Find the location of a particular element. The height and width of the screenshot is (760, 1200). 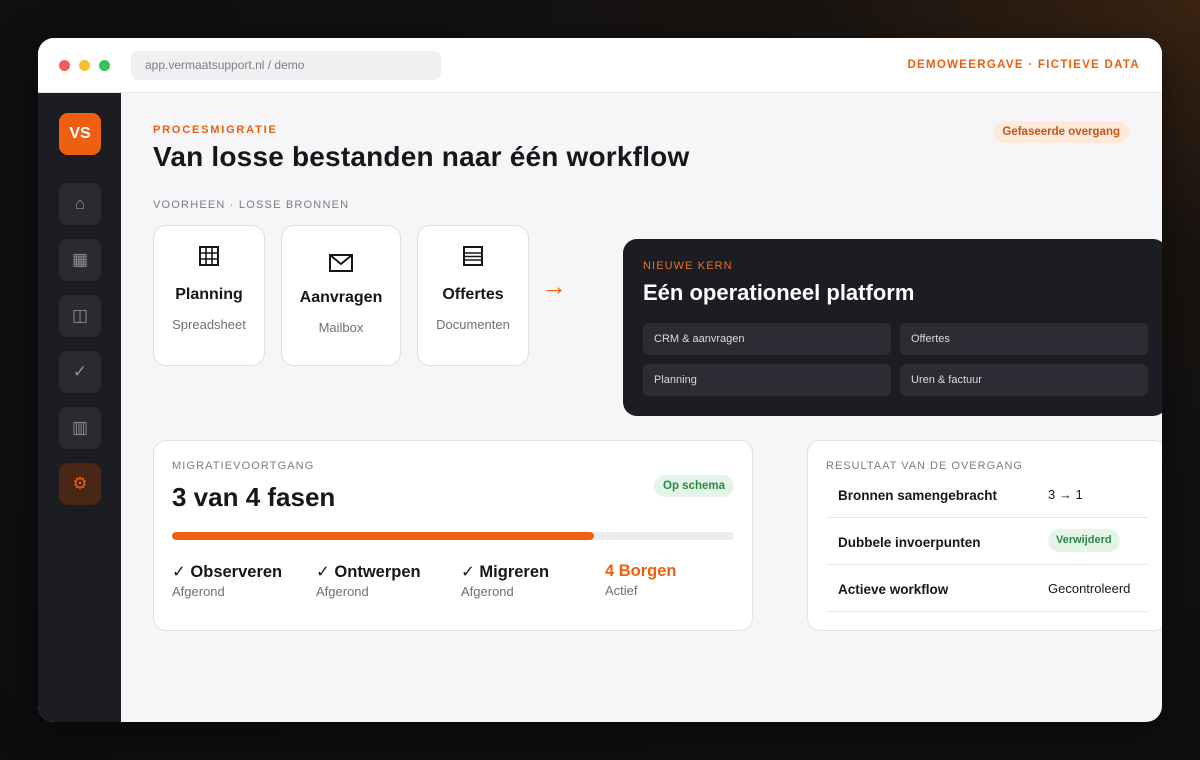

phase-status: Actief is located at coordinates (621, 590).